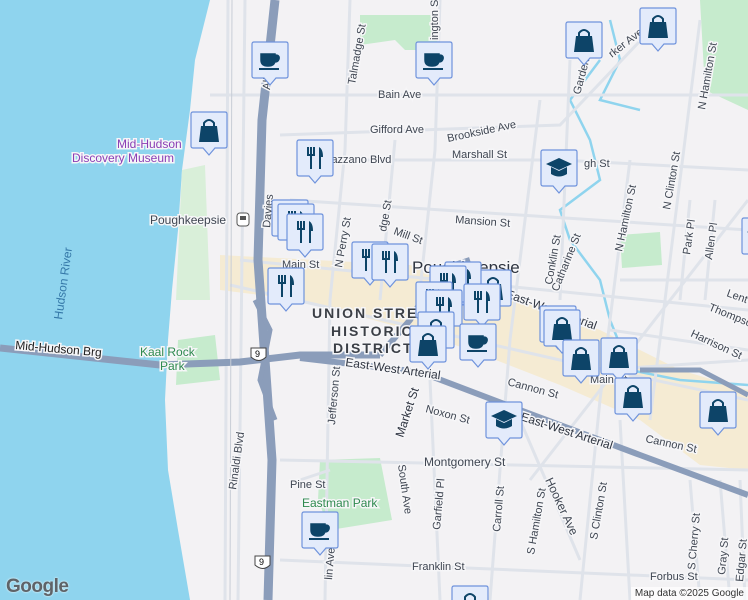 Image resolution: width=748 pixels, height=600 pixels. What do you see at coordinates (173, 366) in the screenshot?
I see `park-label: Park` at bounding box center [173, 366].